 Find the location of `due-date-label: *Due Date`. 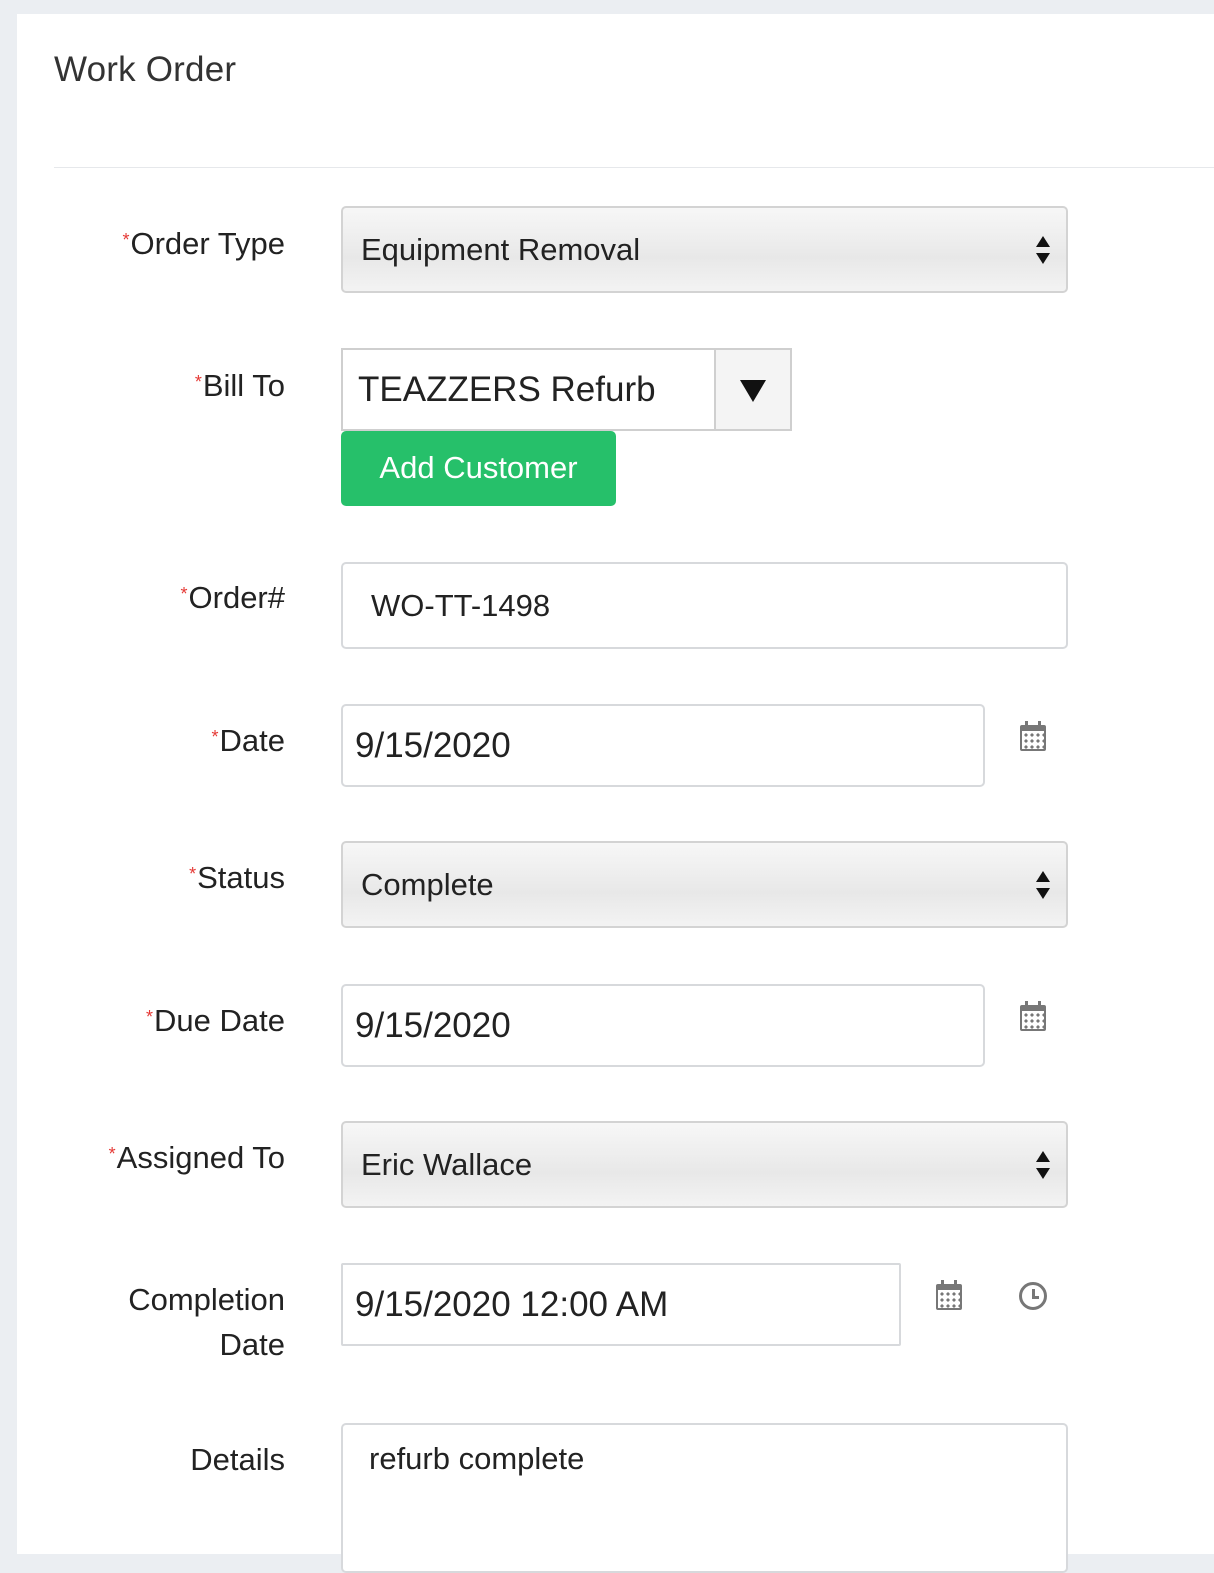

due-date-label: *Due Date is located at coordinates (215, 1020).